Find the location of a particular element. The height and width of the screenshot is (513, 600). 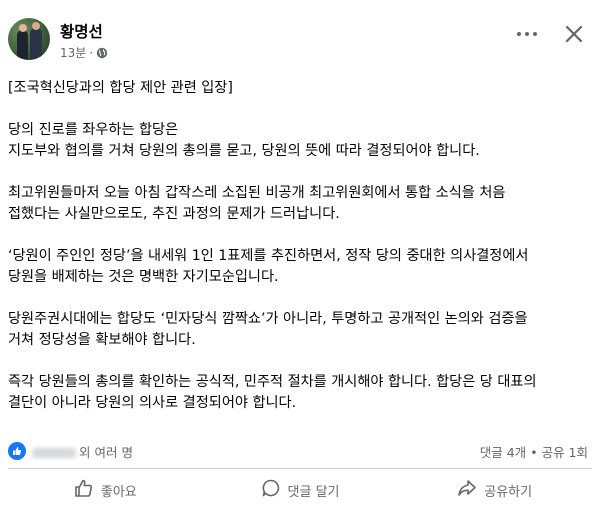

post-line: 거쳐 정당성을 확보해야 합니다. is located at coordinates (102, 340).